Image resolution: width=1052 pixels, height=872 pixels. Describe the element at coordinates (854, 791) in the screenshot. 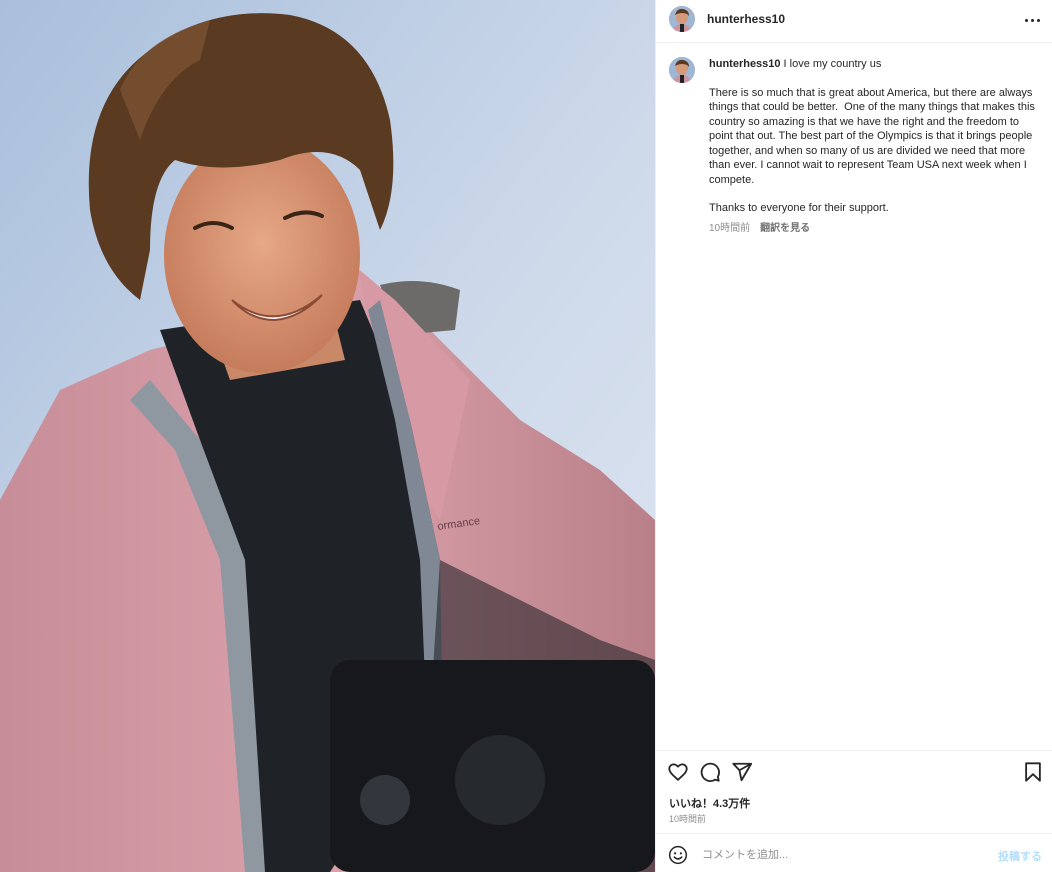

I see `action-bar: いいね！4.3万件 10時間前` at that location.